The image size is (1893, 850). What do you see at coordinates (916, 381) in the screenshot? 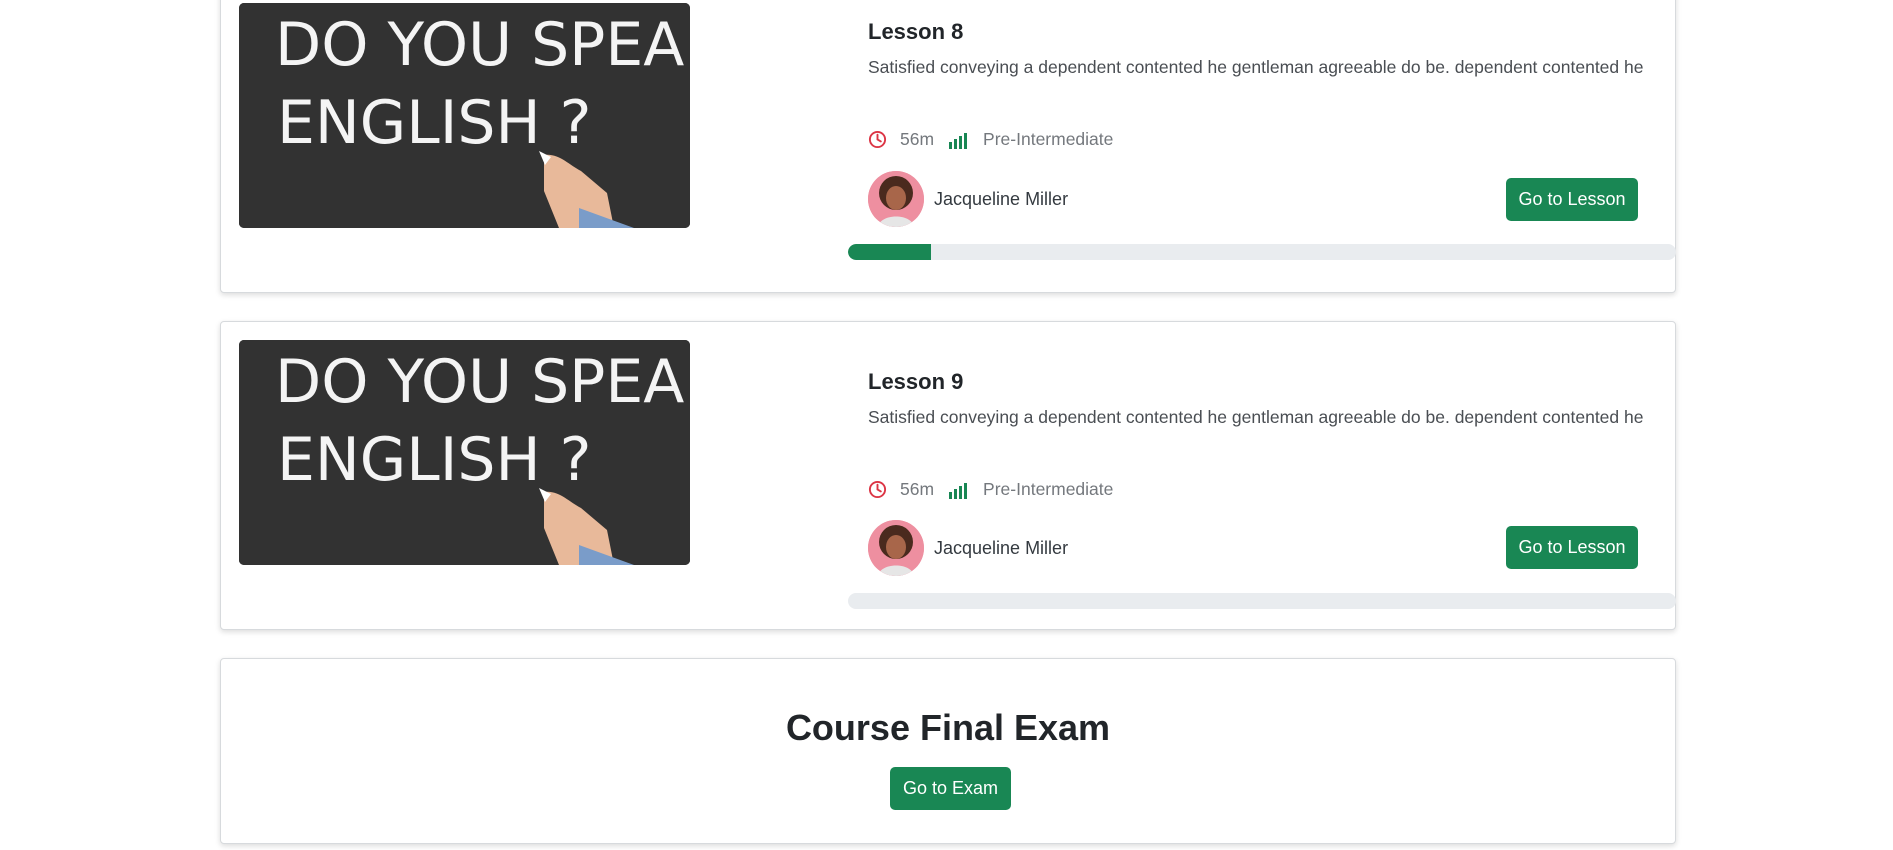
I see `lesson-title: Lesson 9` at bounding box center [916, 381].